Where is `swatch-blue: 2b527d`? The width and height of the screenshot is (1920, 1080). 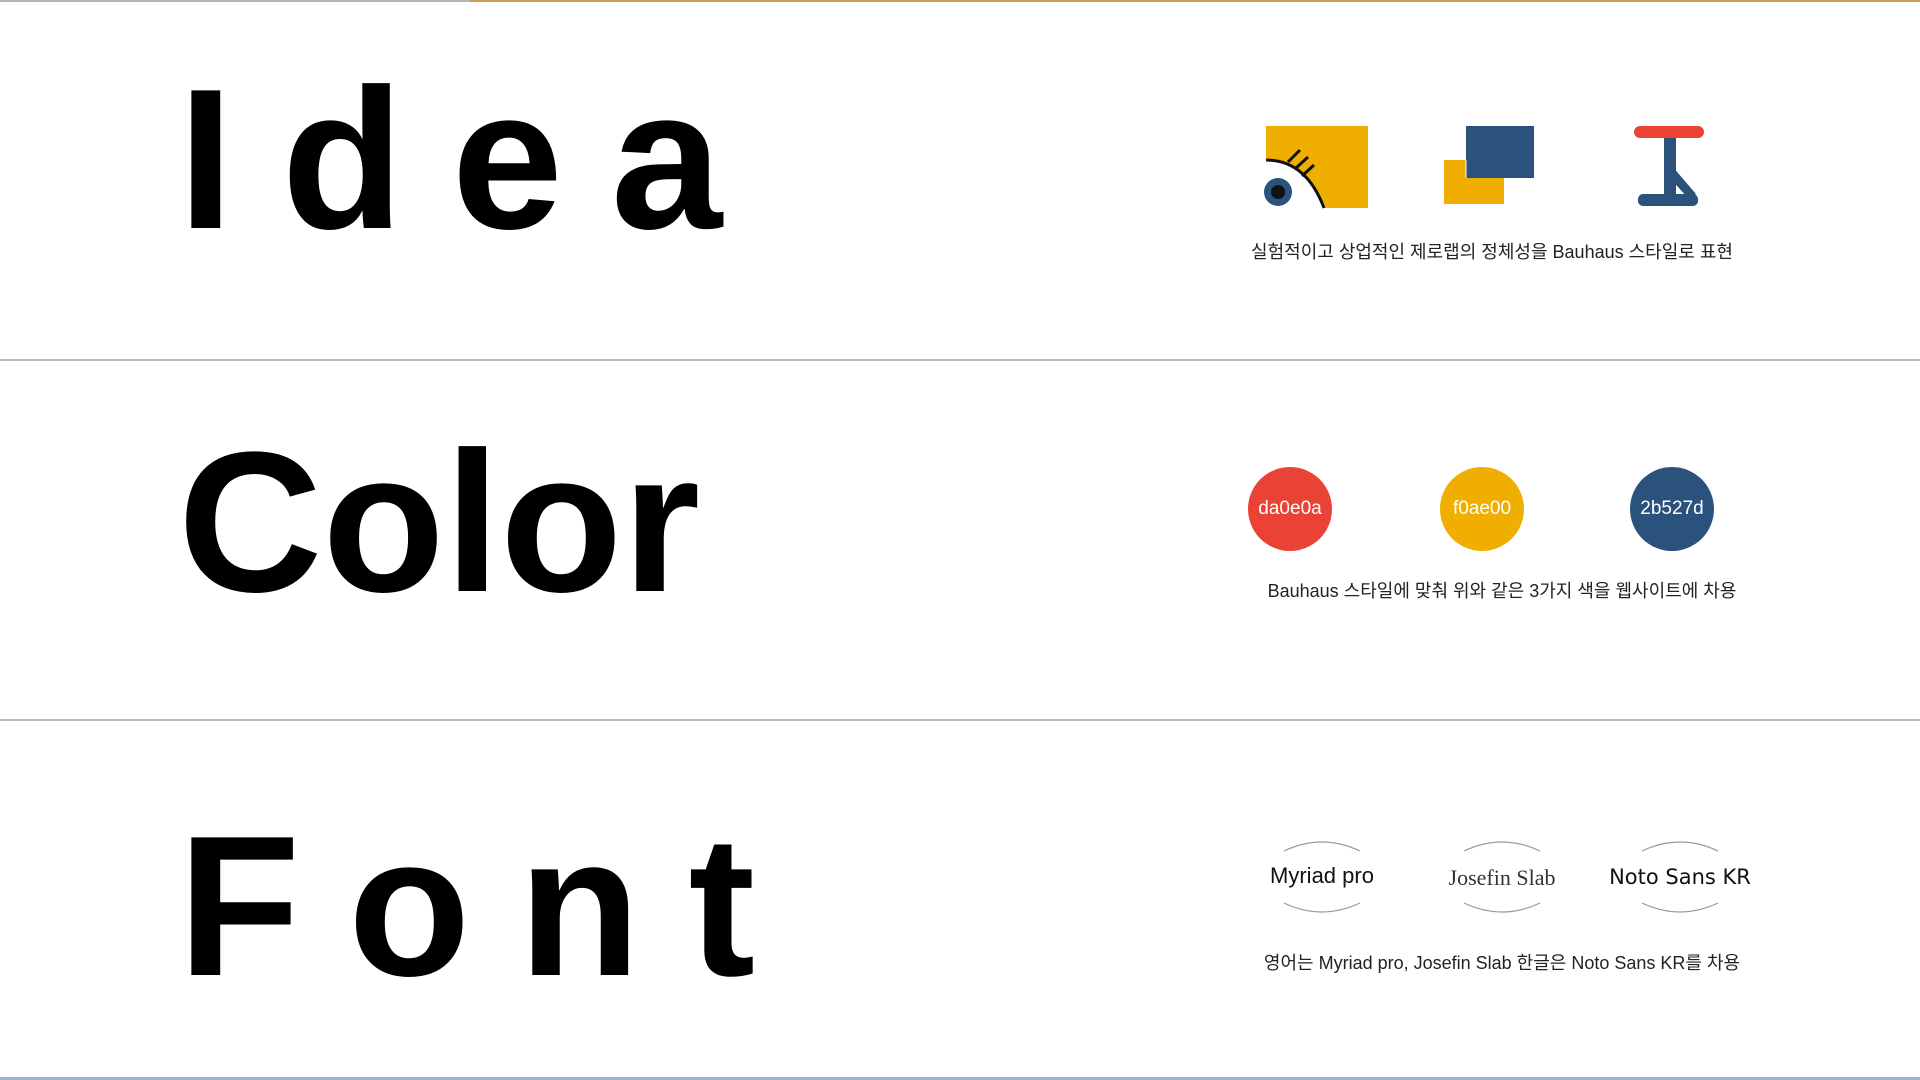
swatch-blue: 2b527d is located at coordinates (1672, 509).